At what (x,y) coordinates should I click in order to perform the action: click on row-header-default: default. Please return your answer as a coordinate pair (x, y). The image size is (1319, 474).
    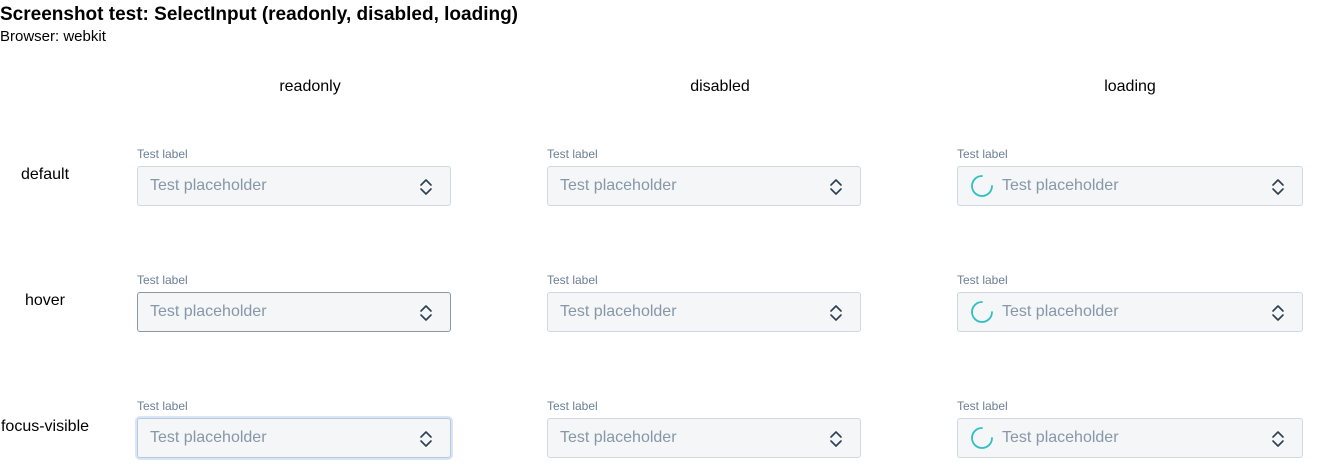
    Looking at the image, I should click on (45, 174).